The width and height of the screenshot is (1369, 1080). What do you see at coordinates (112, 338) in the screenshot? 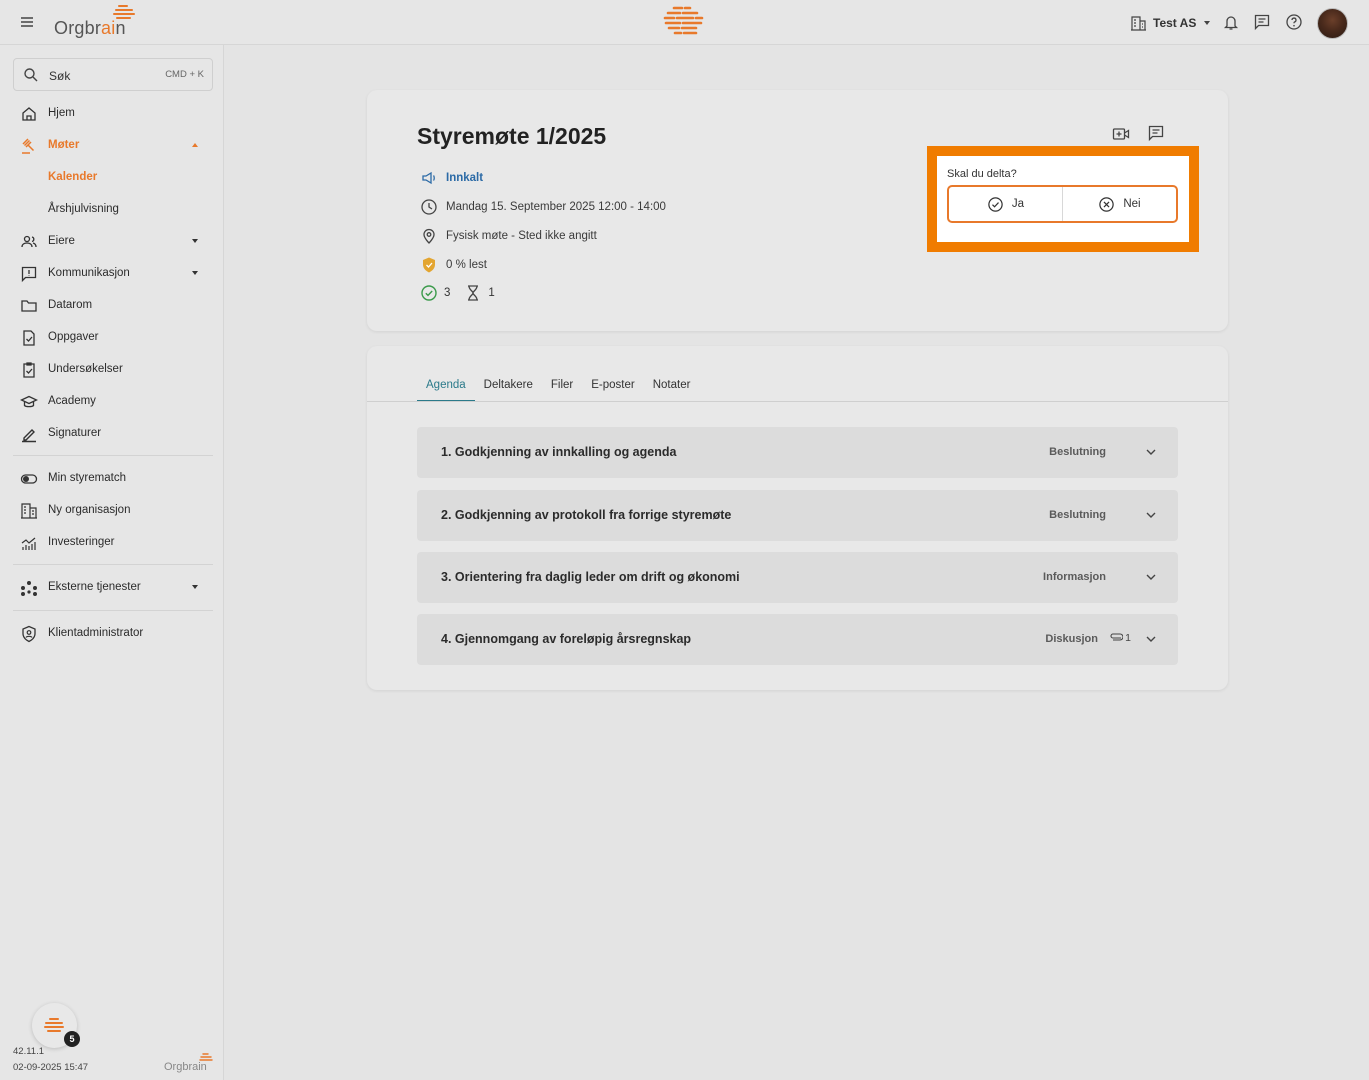
I see `sidebar-item-oppgaver: Oppgaver` at bounding box center [112, 338].